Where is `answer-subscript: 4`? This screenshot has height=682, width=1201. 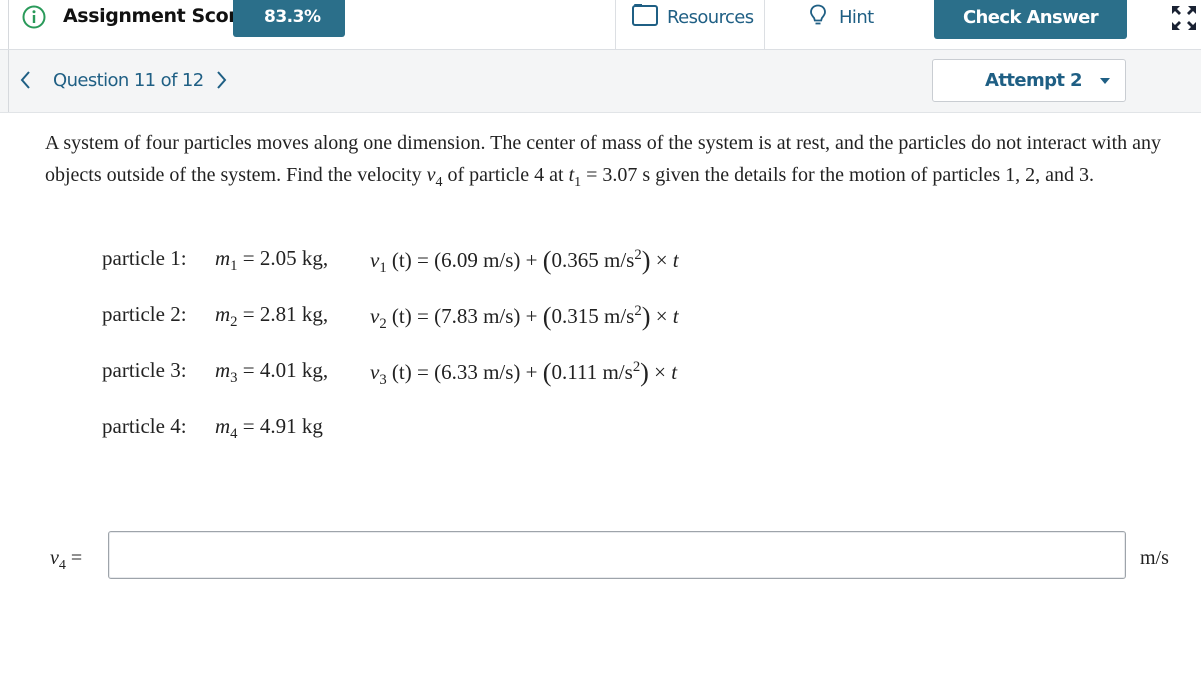
answer-subscript: 4 is located at coordinates (62, 565).